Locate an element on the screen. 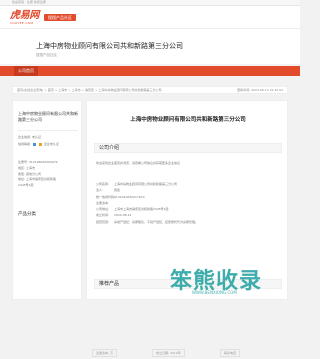  top-bar-text: 欢迎来到 · 注册 免费注册 is located at coordinates (29, 2).